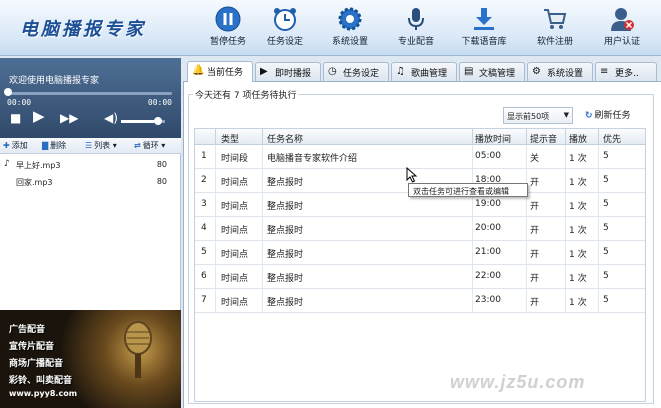 This screenshot has height=408, width=661. I want to click on pro-voice-button: 专业配音, so click(416, 29).